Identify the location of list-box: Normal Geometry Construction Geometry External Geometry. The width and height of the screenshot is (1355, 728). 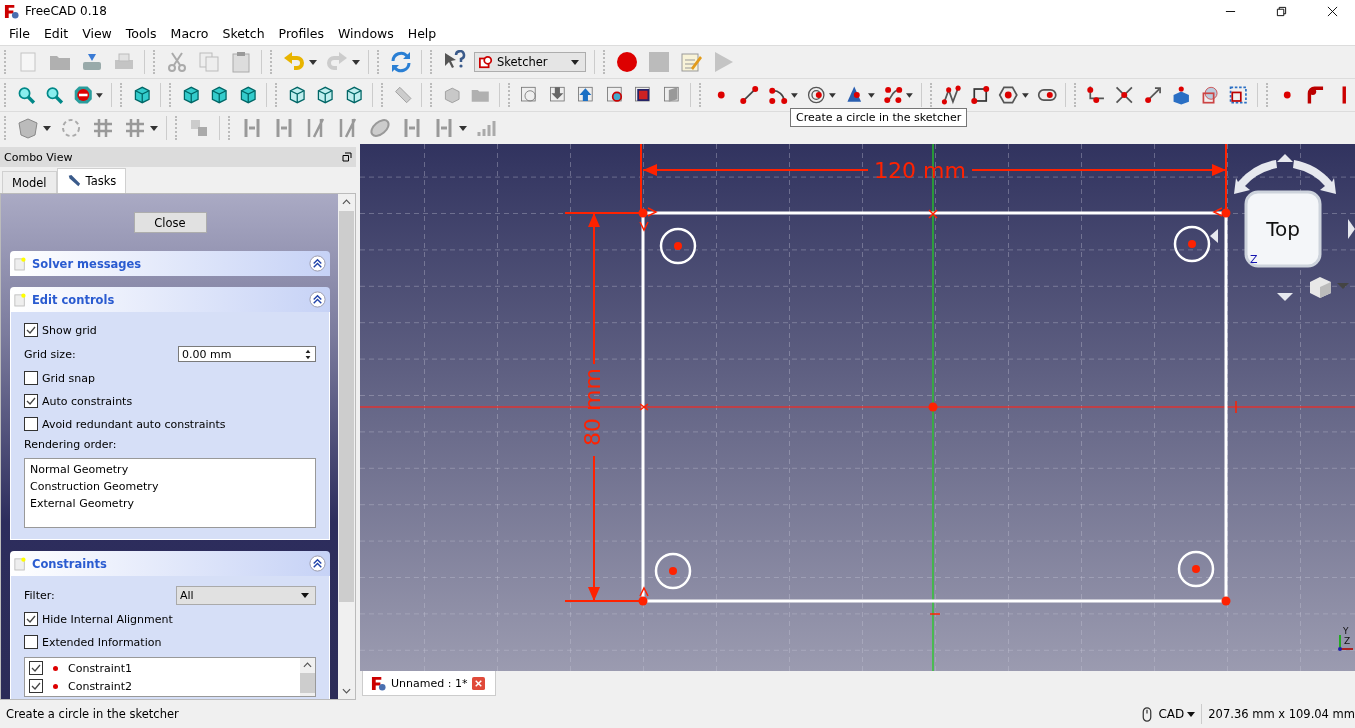
(170, 493).